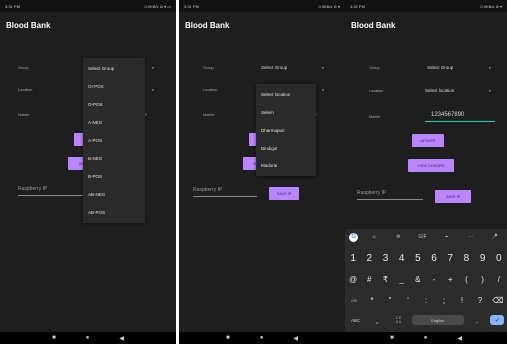 The height and width of the screenshot is (344, 507). Describe the element at coordinates (398, 237) in the screenshot. I see `settings-icon: ⚙` at that location.